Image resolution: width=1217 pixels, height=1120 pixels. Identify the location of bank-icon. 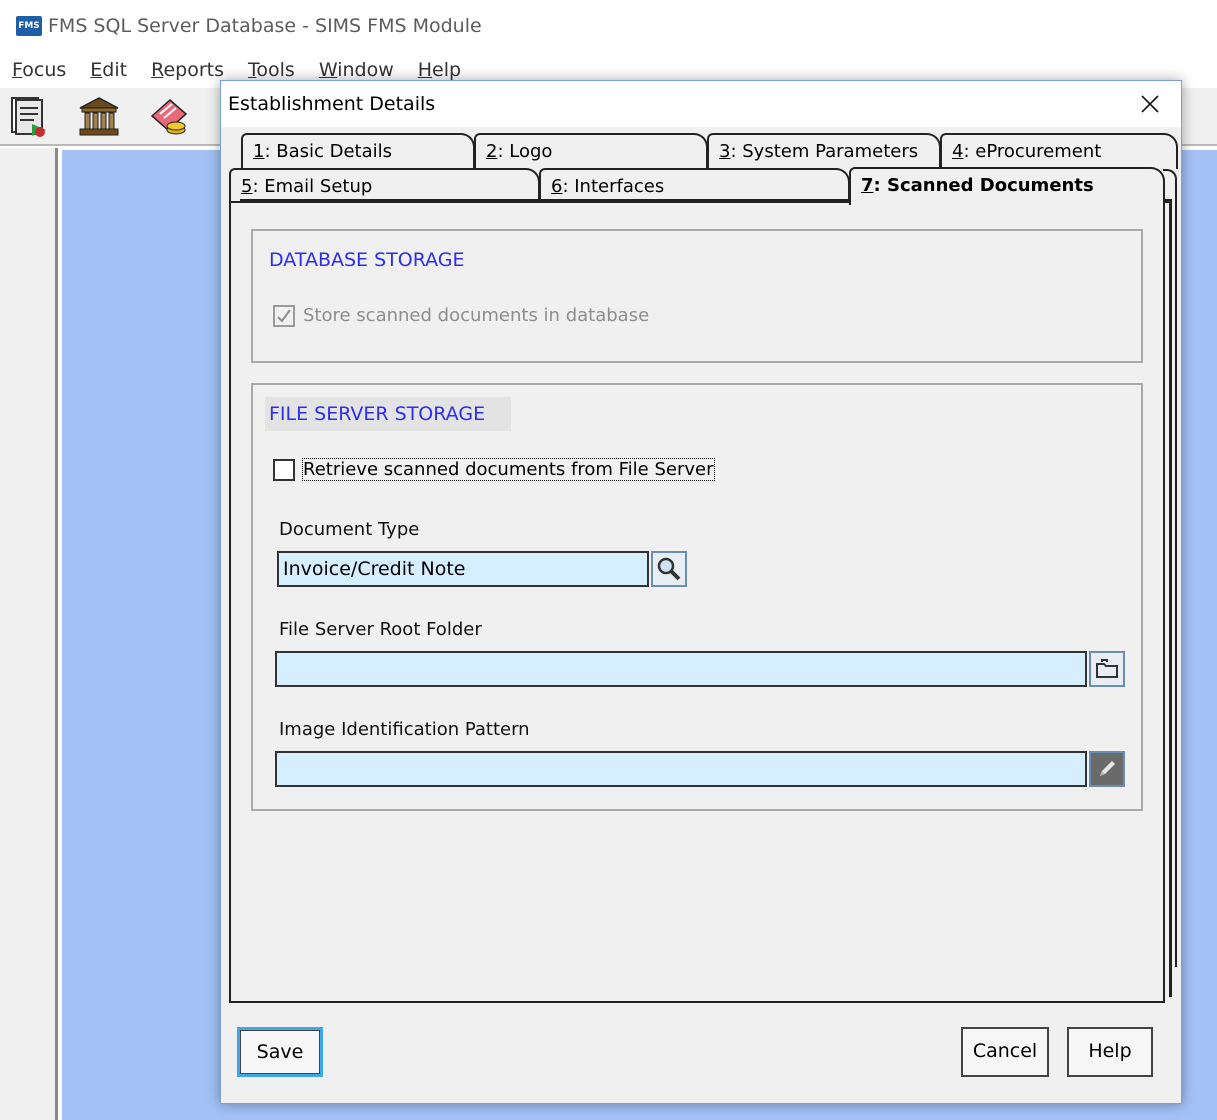
(99, 116).